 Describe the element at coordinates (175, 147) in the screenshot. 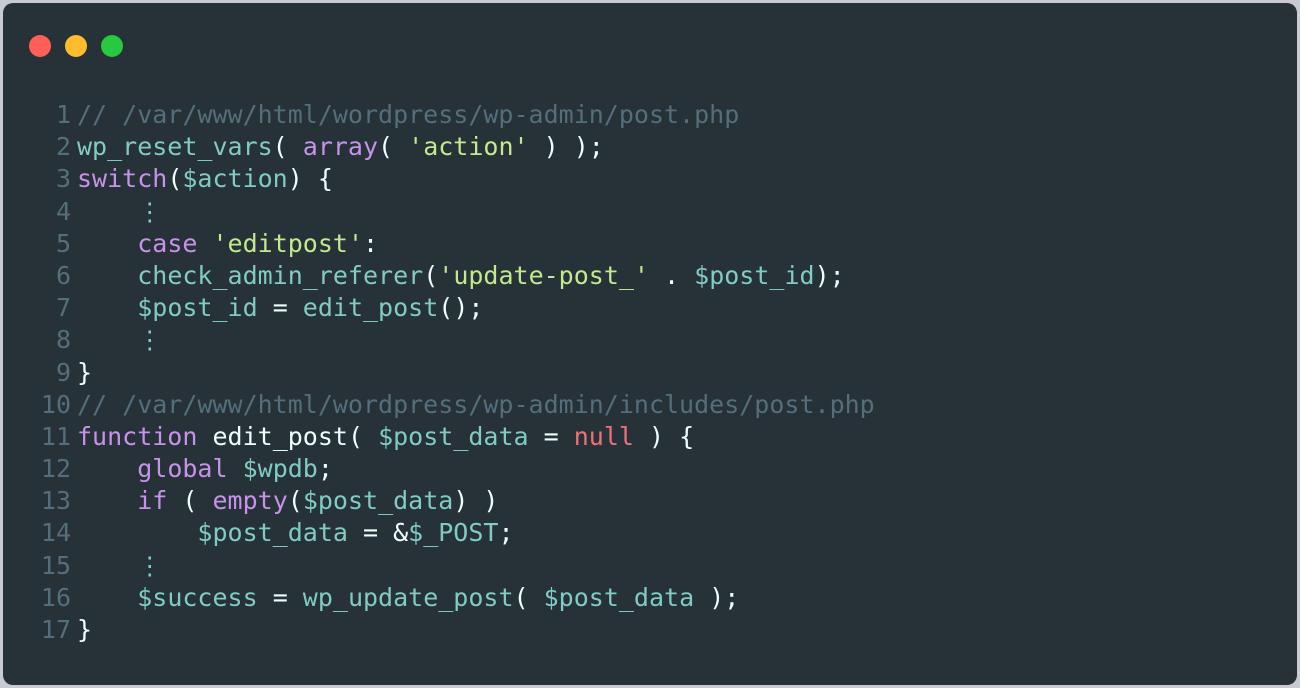

I see `code-token: wp_reset_vars` at that location.